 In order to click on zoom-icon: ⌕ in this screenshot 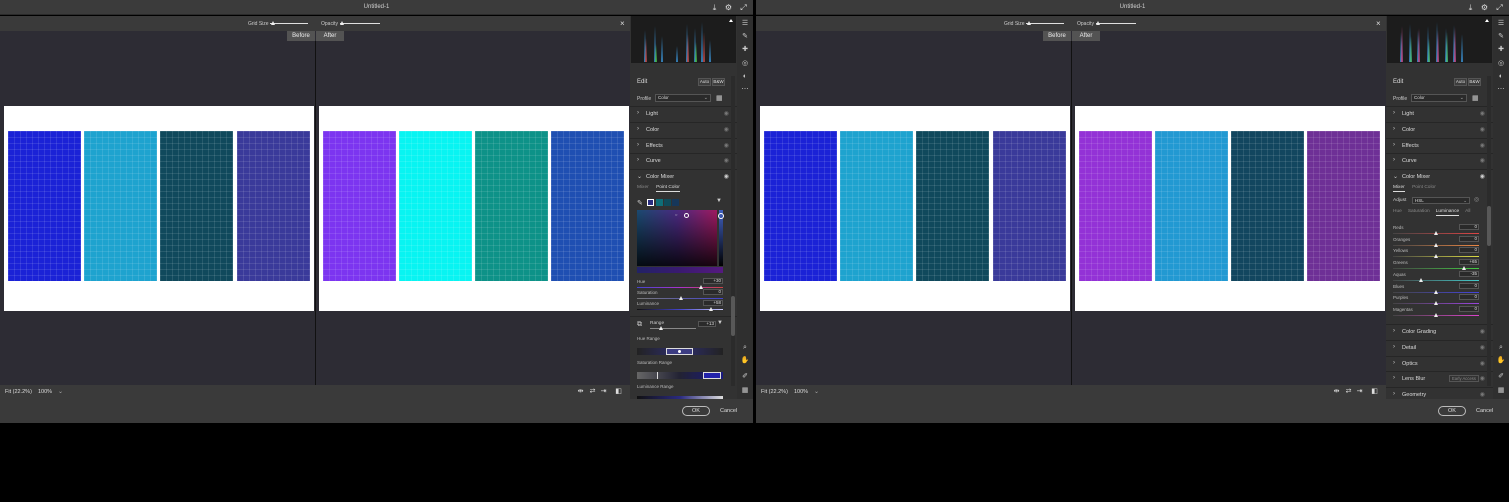, I will do `click(1501, 348)`.